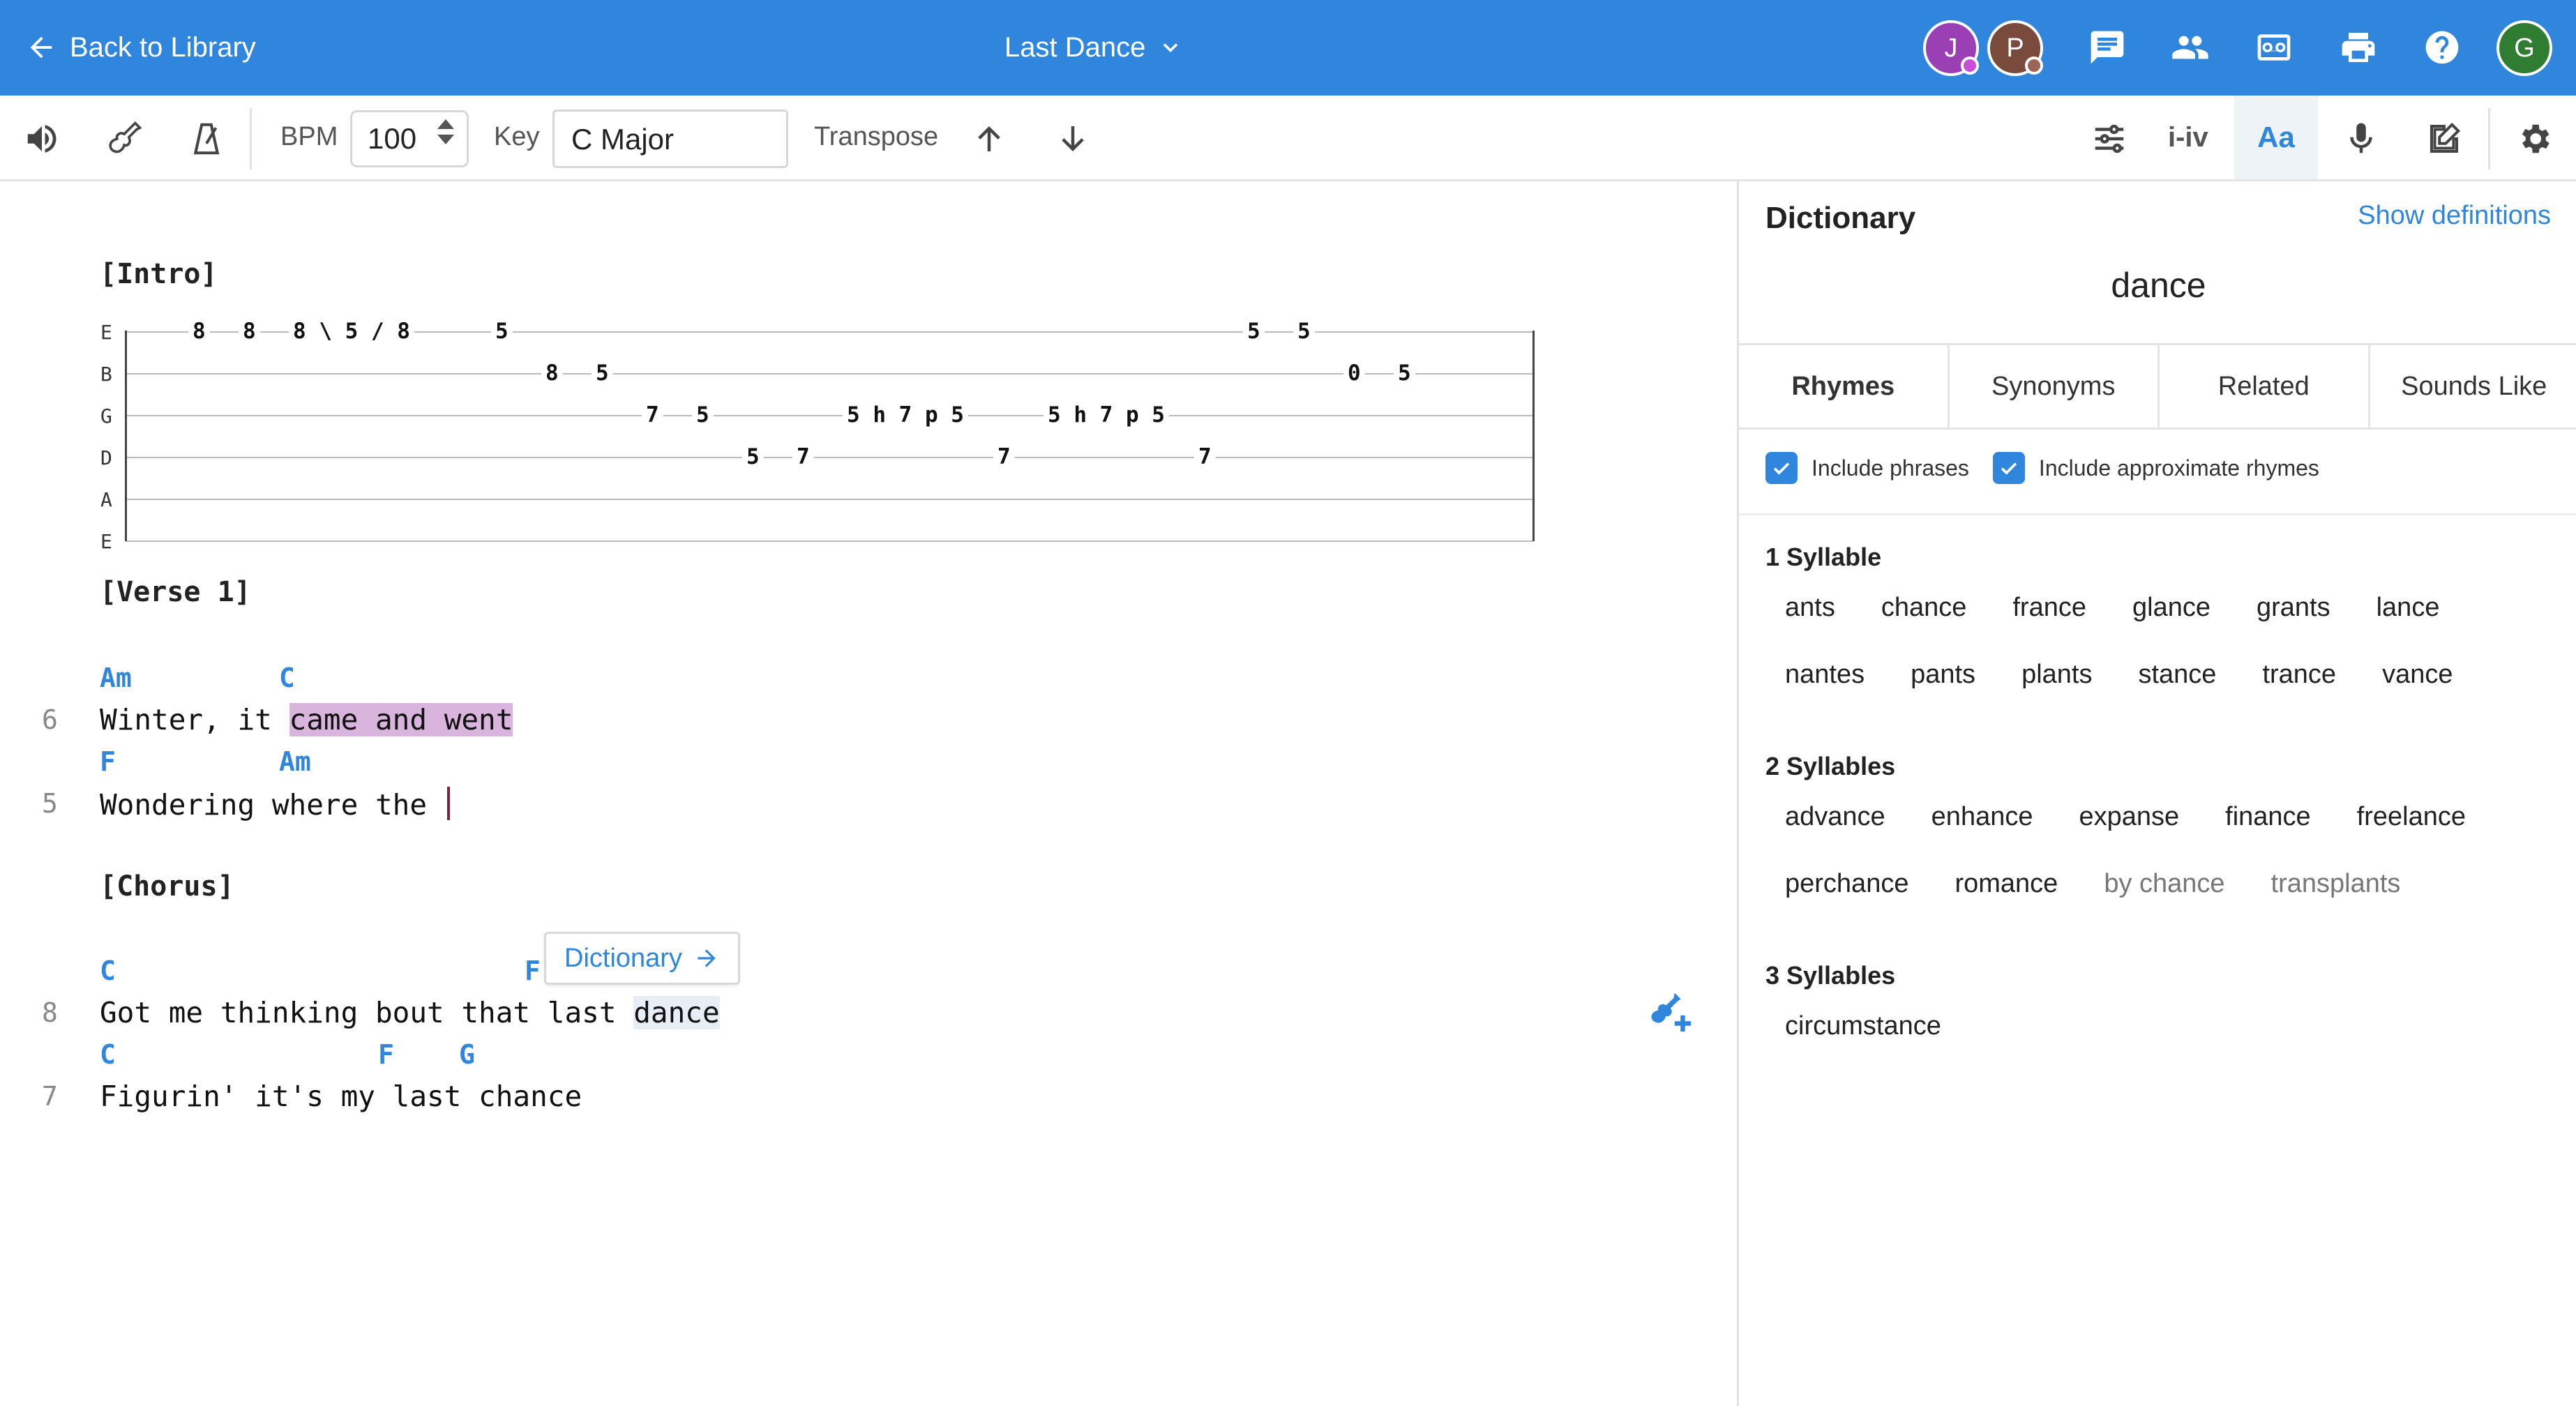  Describe the element at coordinates (124, 138) in the screenshot. I see `guitar-icon` at that location.